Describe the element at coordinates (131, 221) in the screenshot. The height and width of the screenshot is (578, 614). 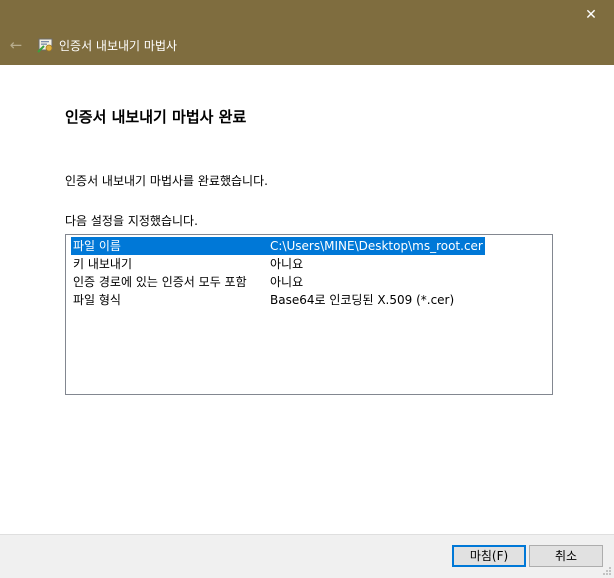
I see `settings-label: 다음 설정을 지정했습니다.` at that location.